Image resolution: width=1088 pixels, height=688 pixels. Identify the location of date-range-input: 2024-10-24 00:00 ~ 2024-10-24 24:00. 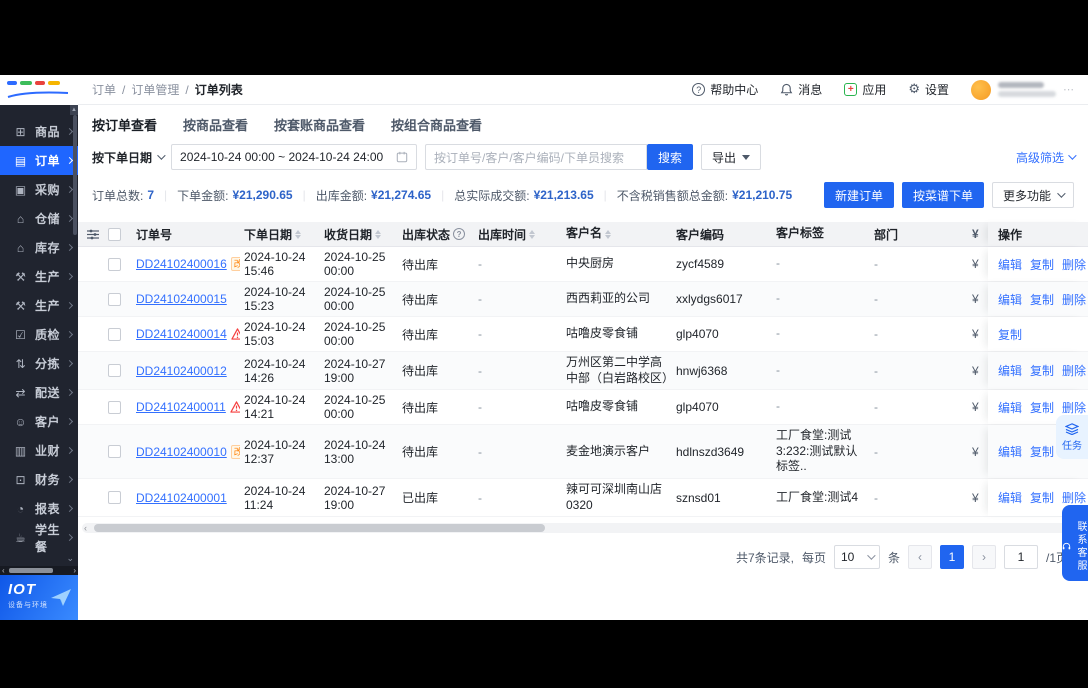
(294, 157).